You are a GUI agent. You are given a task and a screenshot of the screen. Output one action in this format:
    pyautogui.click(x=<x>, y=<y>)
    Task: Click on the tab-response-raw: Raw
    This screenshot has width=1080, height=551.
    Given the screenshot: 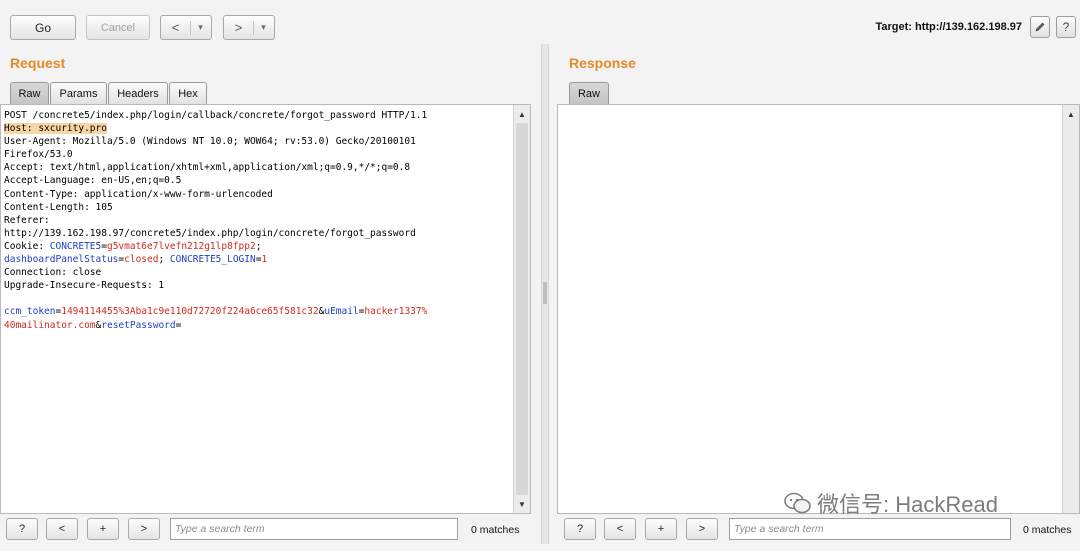 What is the action you would take?
    pyautogui.click(x=589, y=93)
    